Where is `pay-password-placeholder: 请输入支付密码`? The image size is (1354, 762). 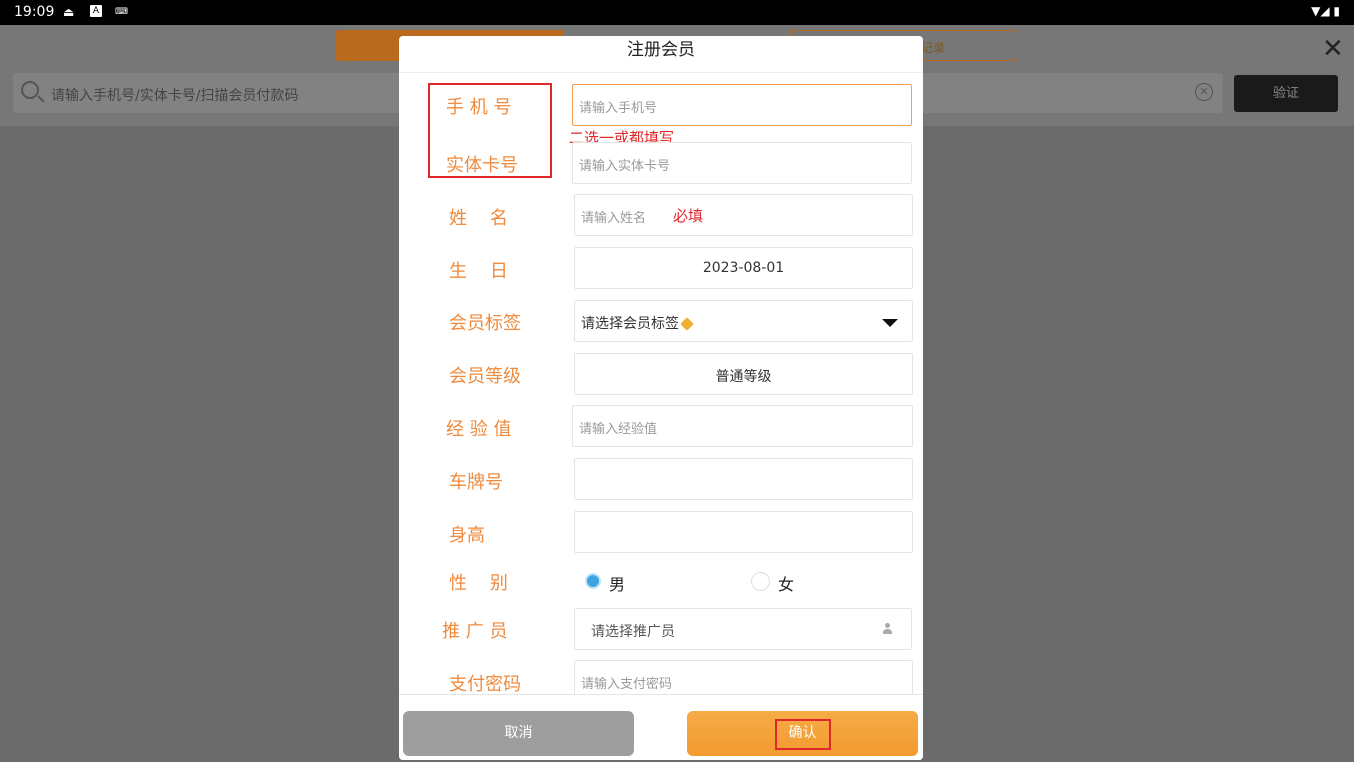 pay-password-placeholder: 请输入支付密码 is located at coordinates (627, 684).